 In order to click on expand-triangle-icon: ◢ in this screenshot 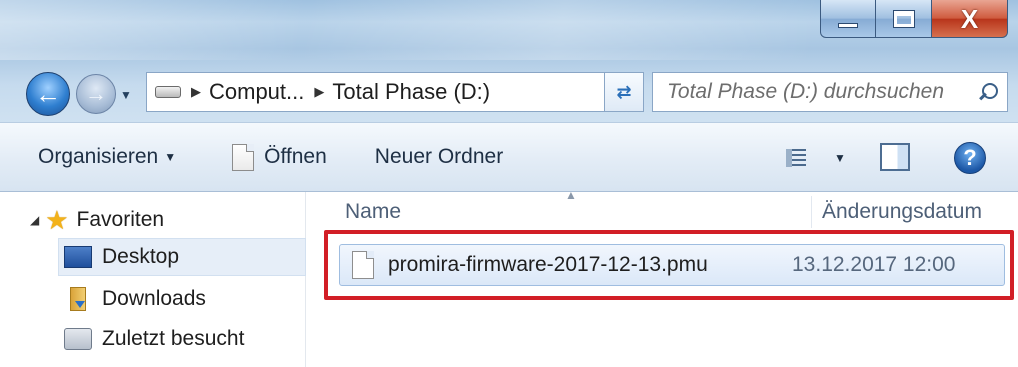, I will do `click(34, 220)`.